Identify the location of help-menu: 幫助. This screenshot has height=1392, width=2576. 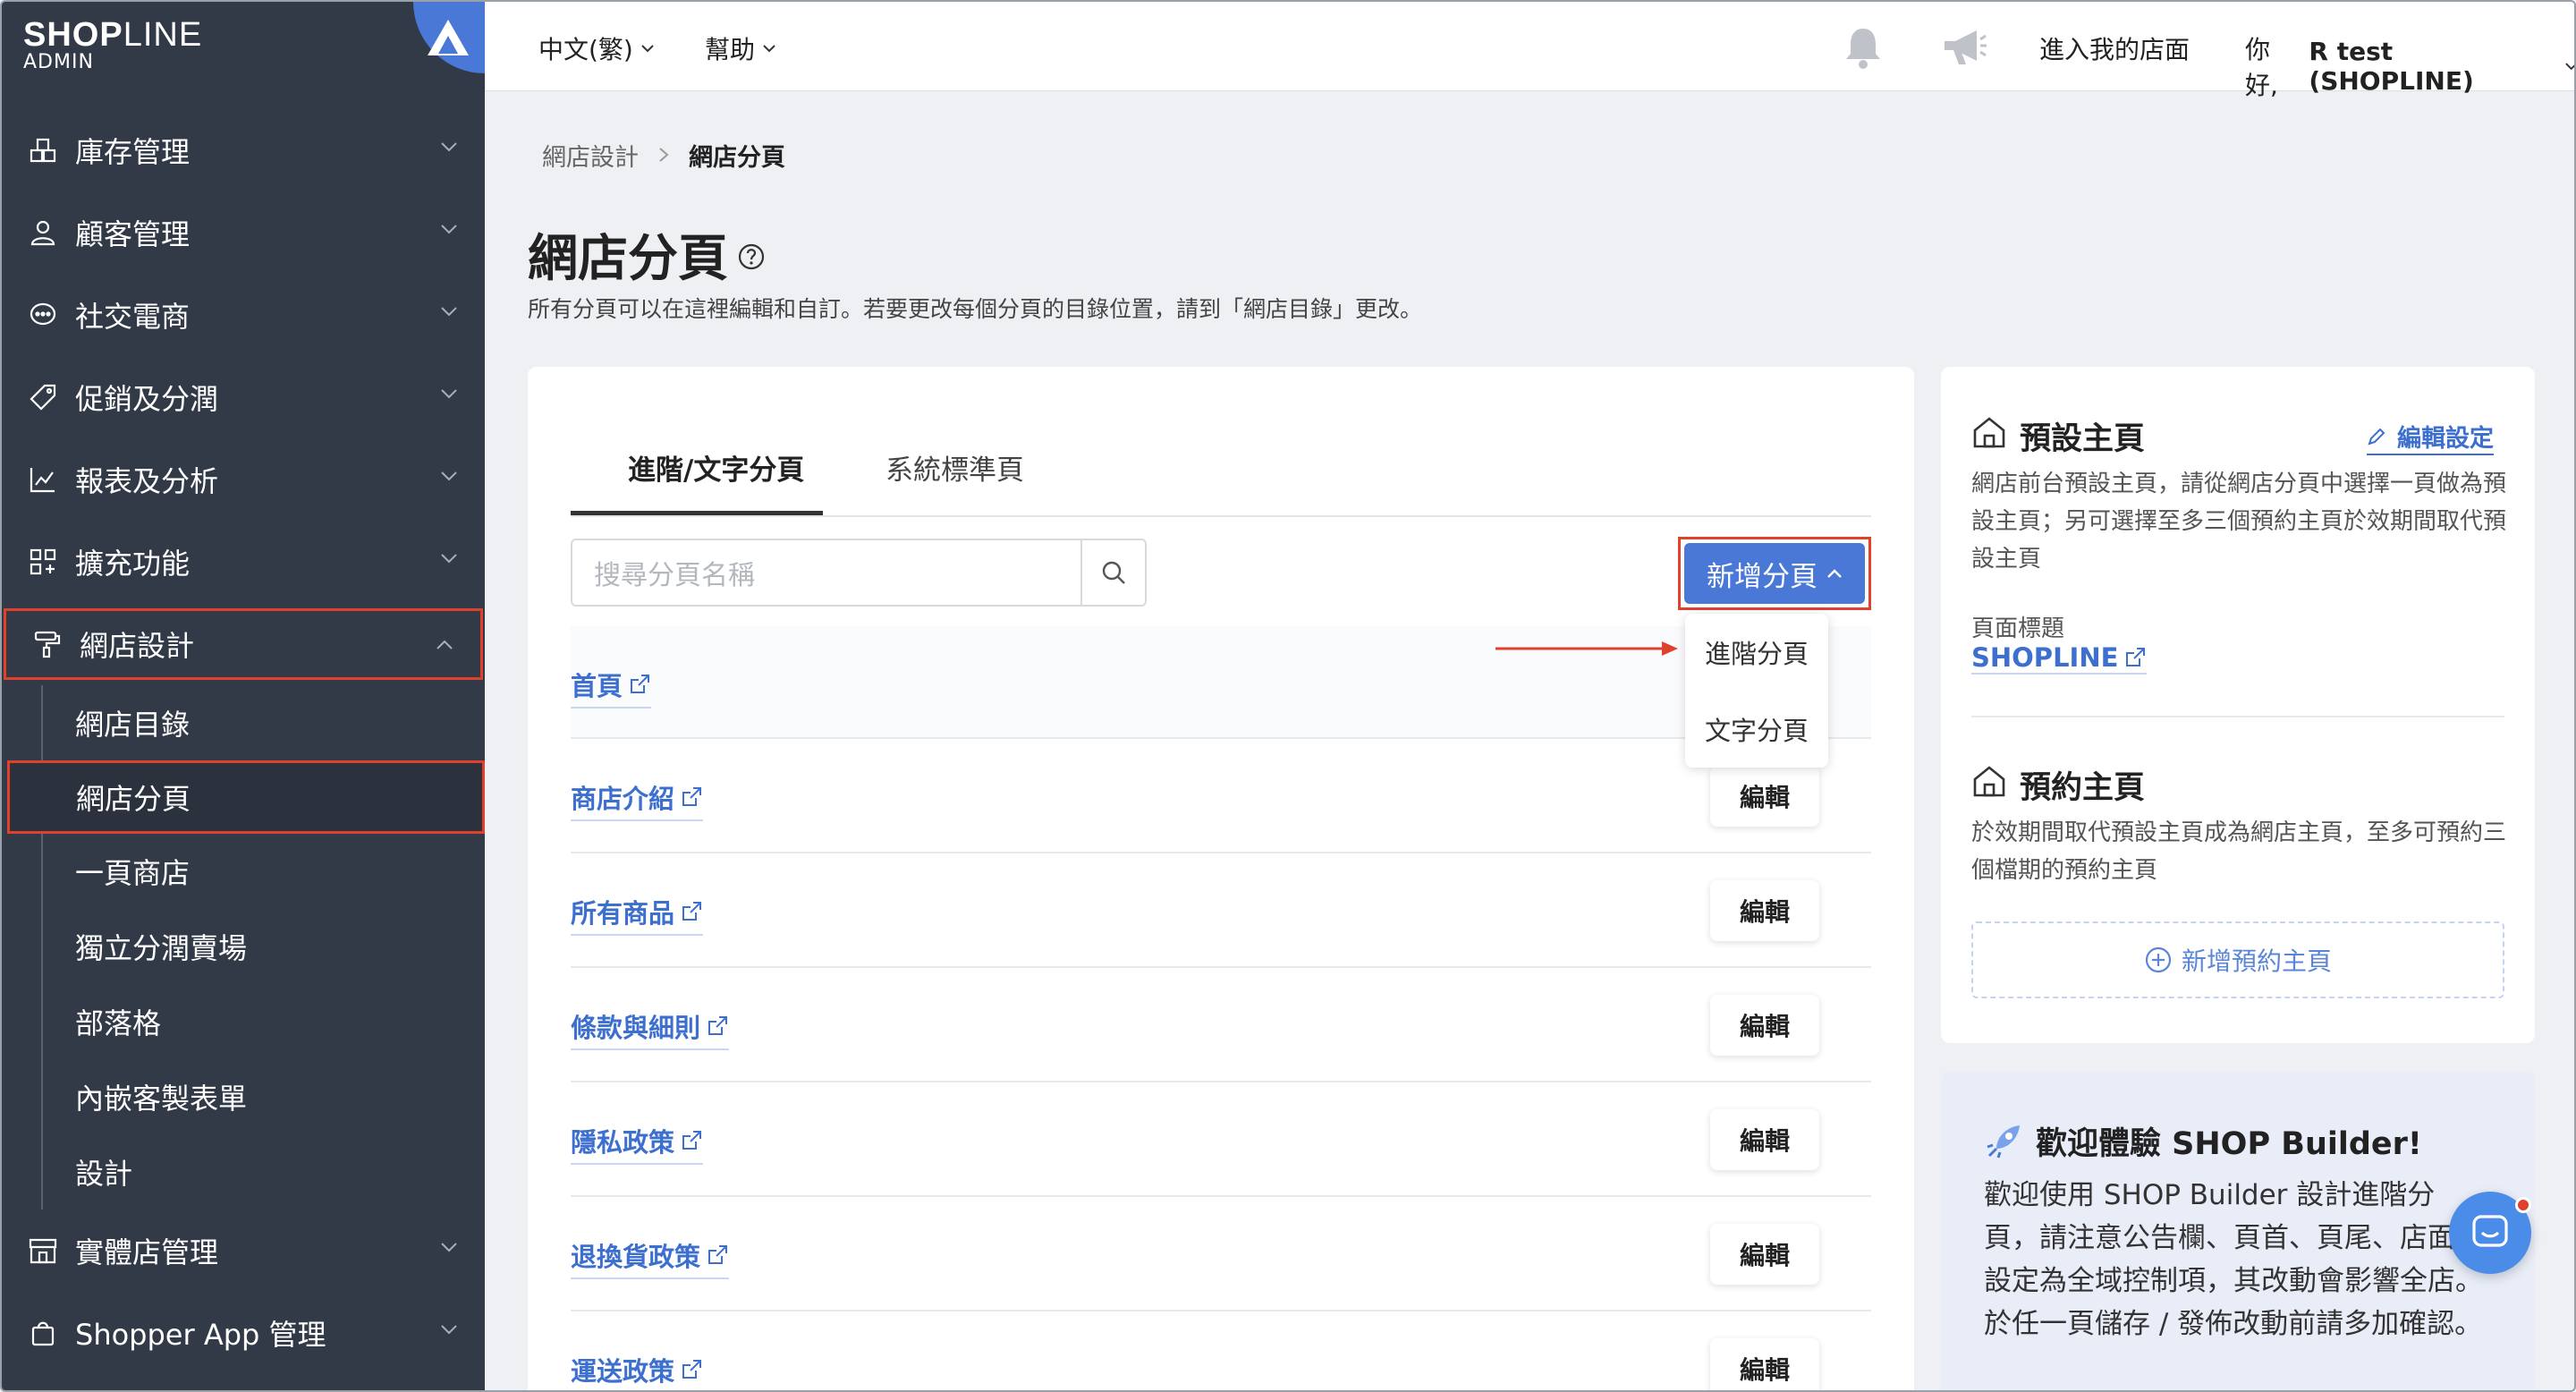
(740, 48).